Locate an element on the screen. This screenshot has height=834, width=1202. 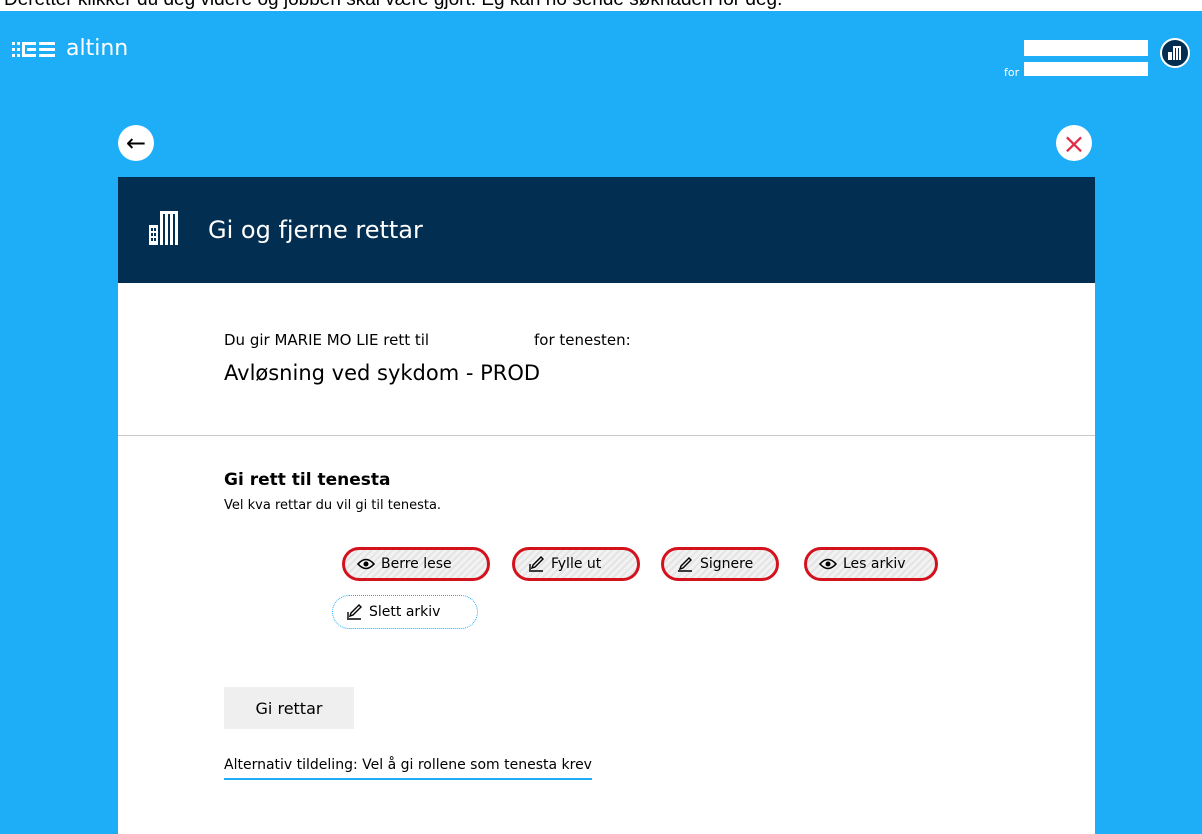
pen-icon is located at coordinates (685, 564).